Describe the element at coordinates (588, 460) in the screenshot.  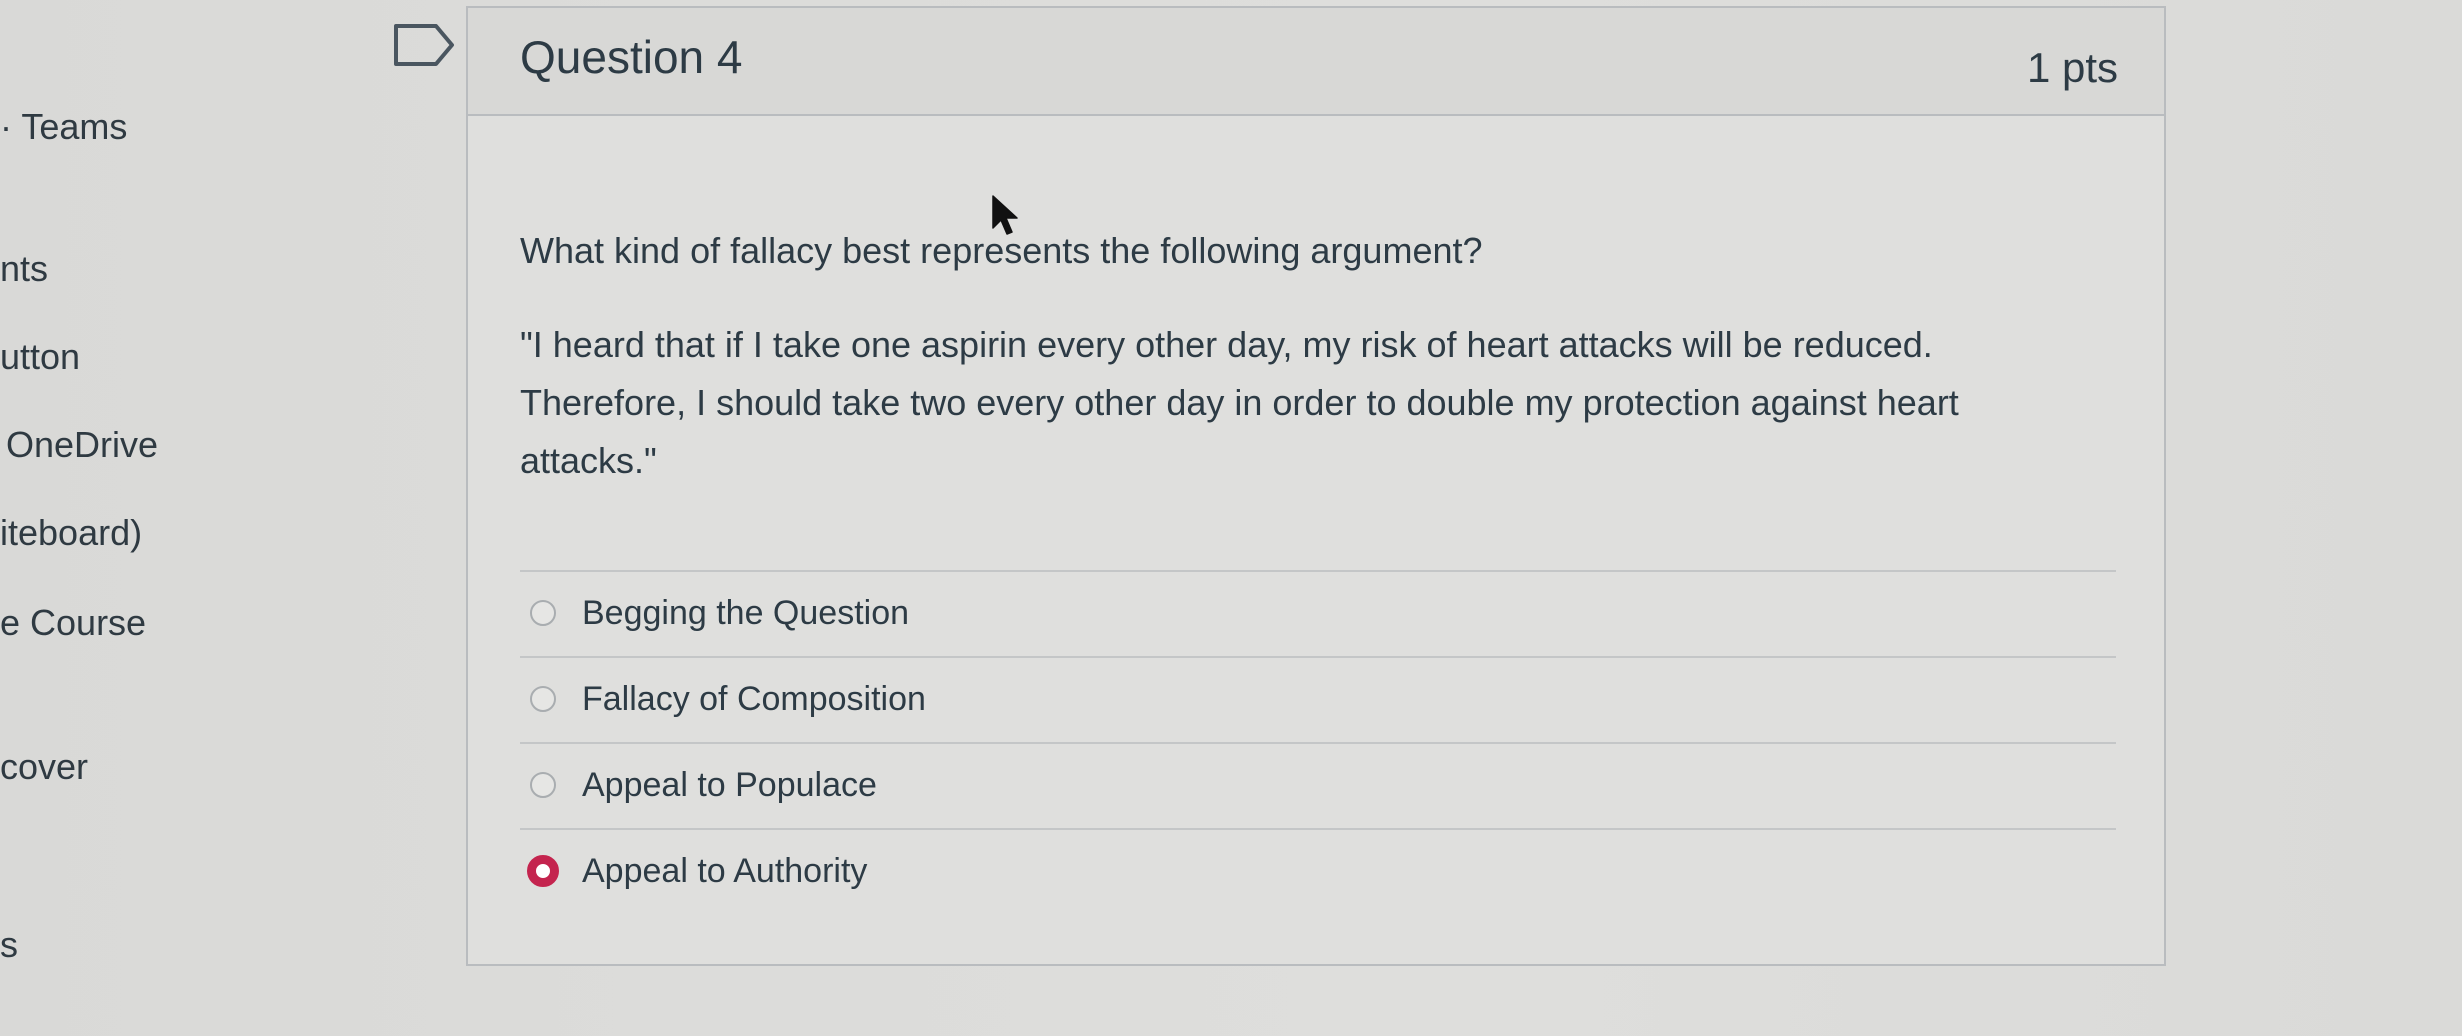
I see `quote-line: attacks."` at that location.